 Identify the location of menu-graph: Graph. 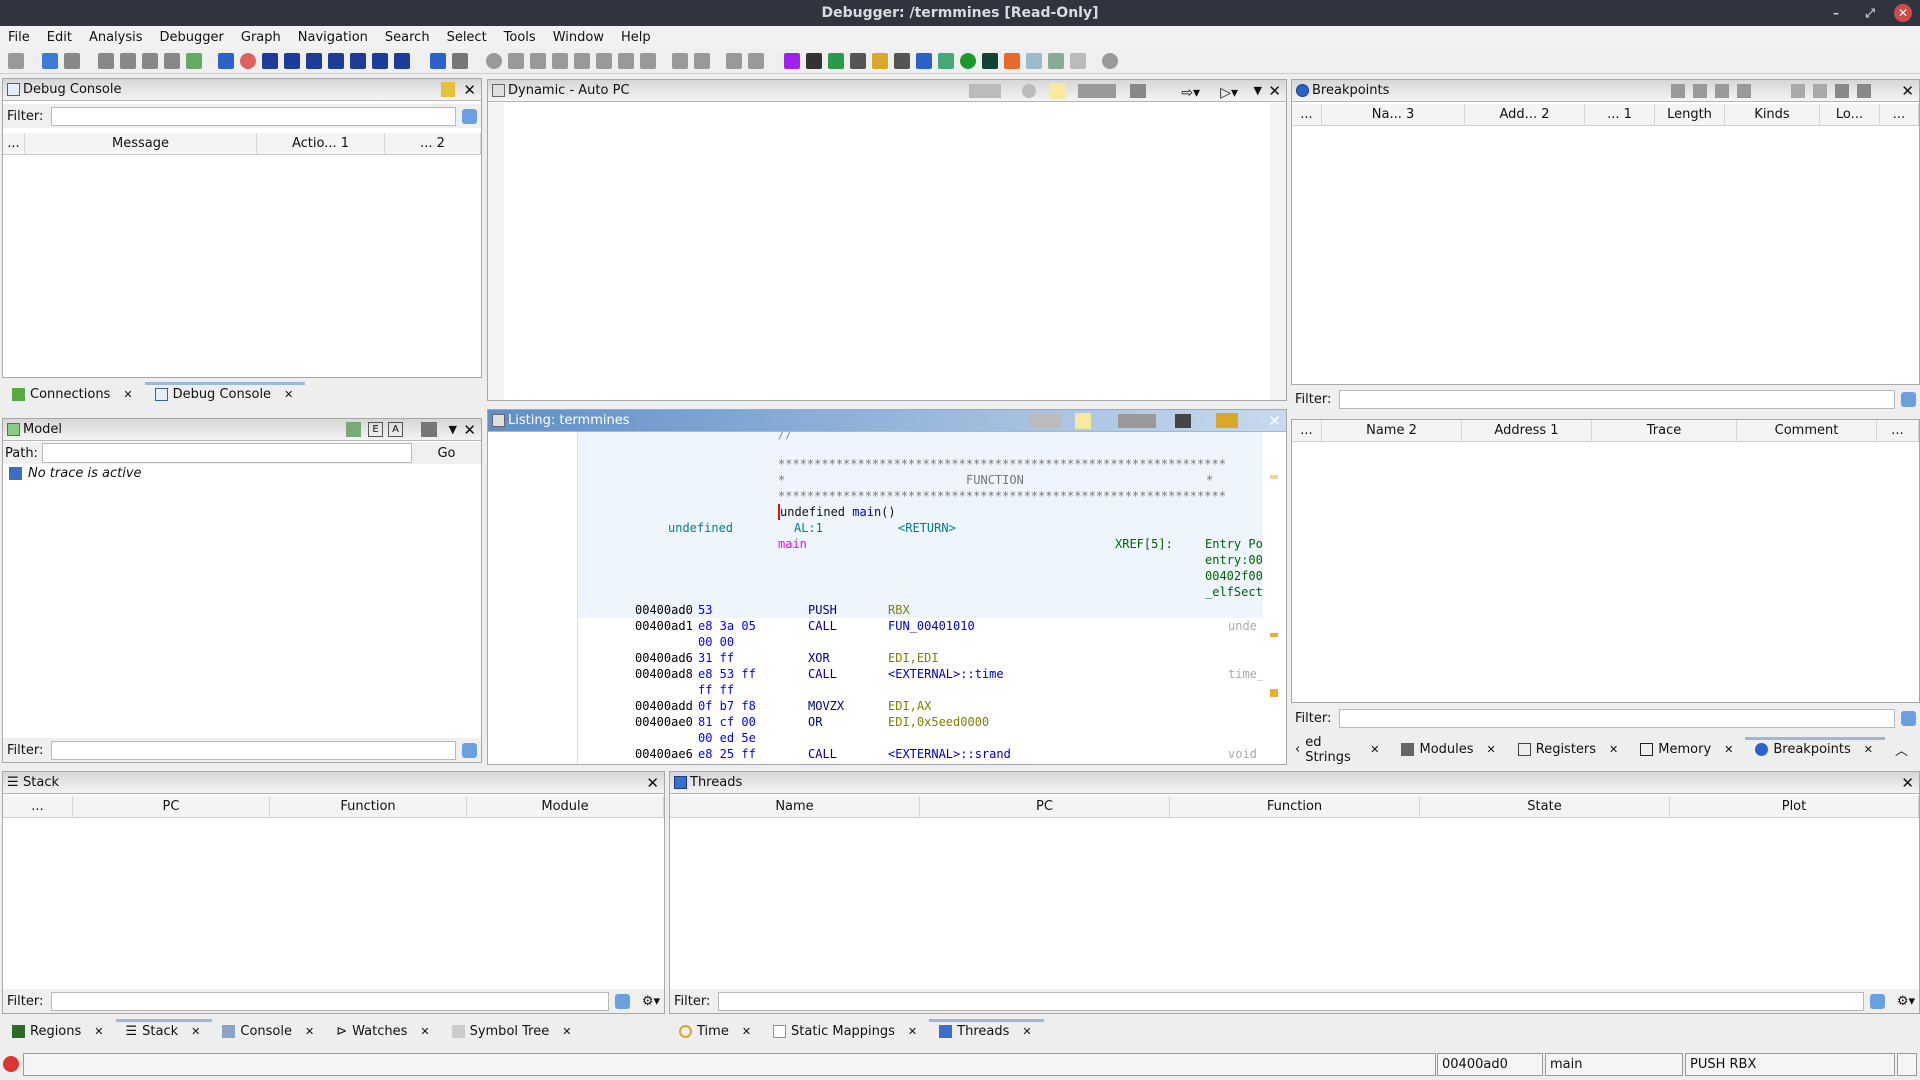
(261, 37).